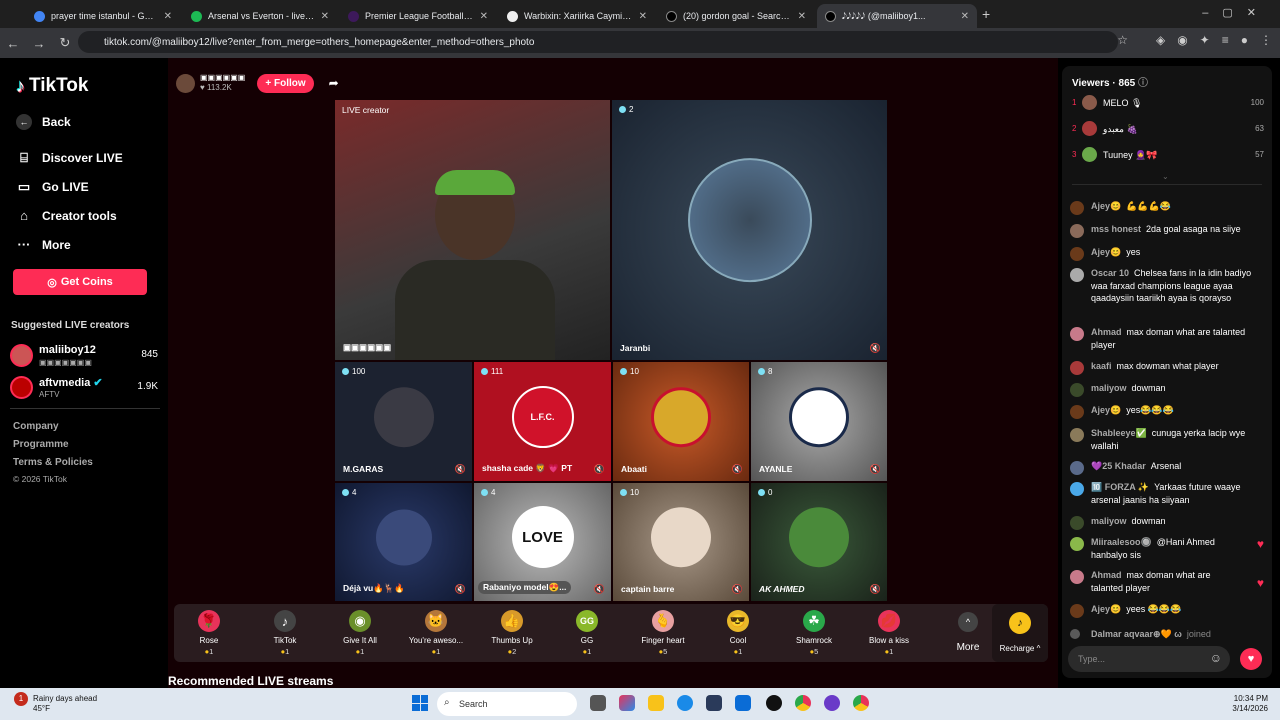 The image size is (1280, 720). What do you see at coordinates (1168, 129) in the screenshot?
I see `top-viewer: 2 معبدو 🍇 63` at bounding box center [1168, 129].